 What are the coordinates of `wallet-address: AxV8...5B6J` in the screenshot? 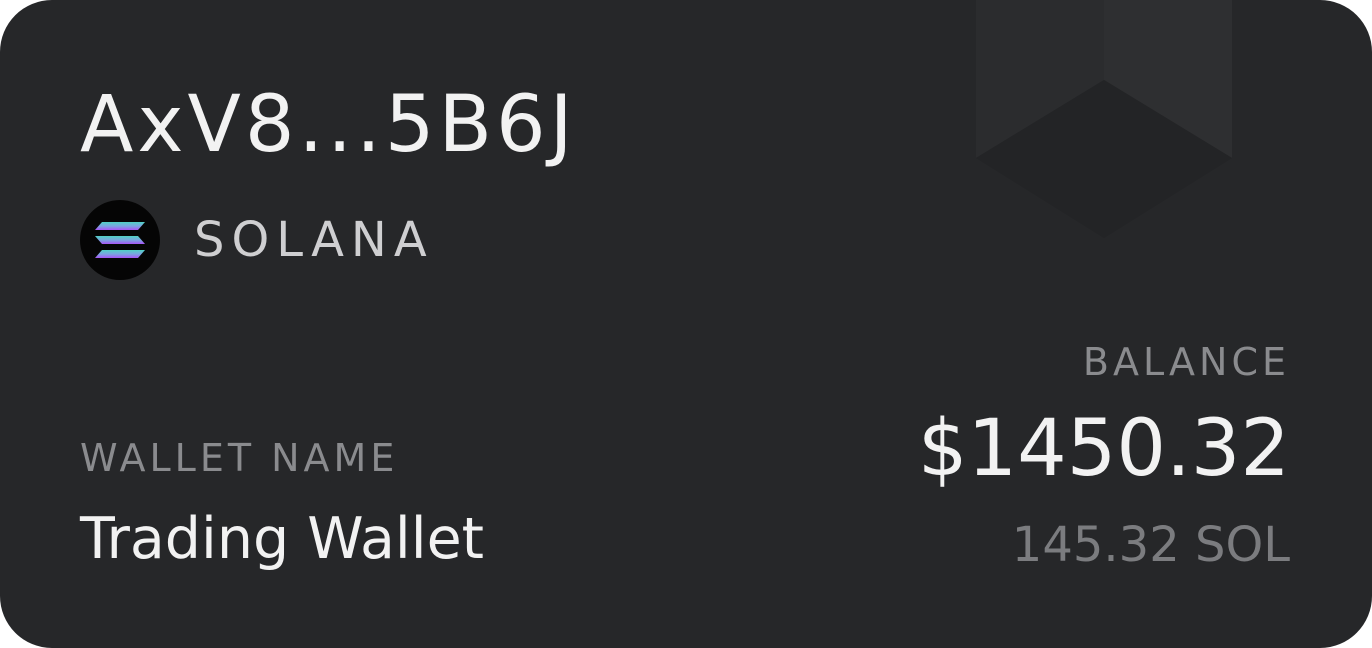 It's located at (328, 125).